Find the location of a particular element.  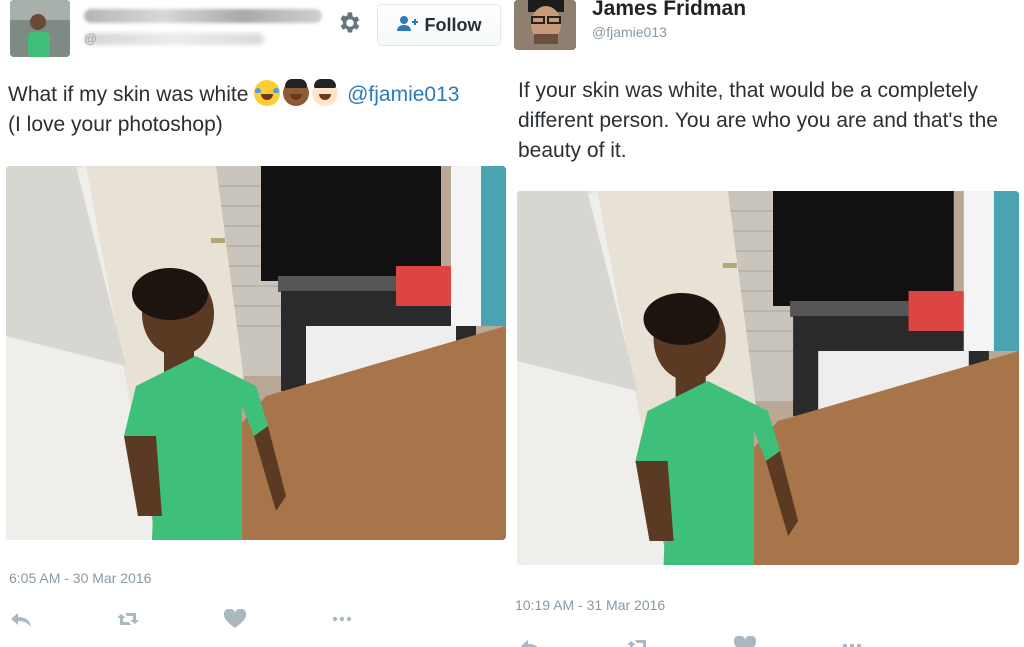

handle-prefix: @ is located at coordinates (91, 38).